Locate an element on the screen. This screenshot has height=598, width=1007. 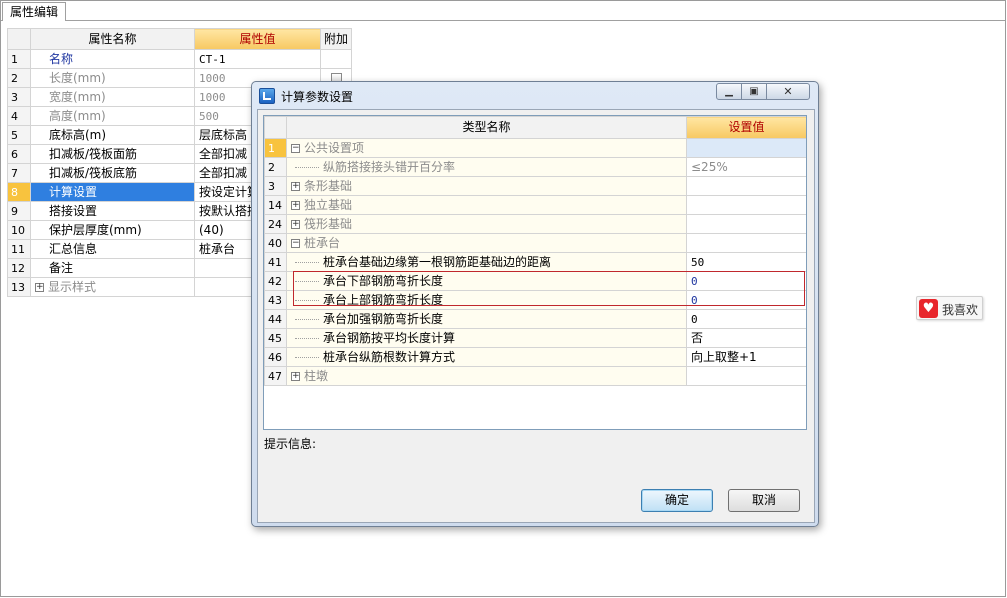
param-name: 桩承台基础边缘第一根钢筋距基础边的距离 is located at coordinates (486, 262).